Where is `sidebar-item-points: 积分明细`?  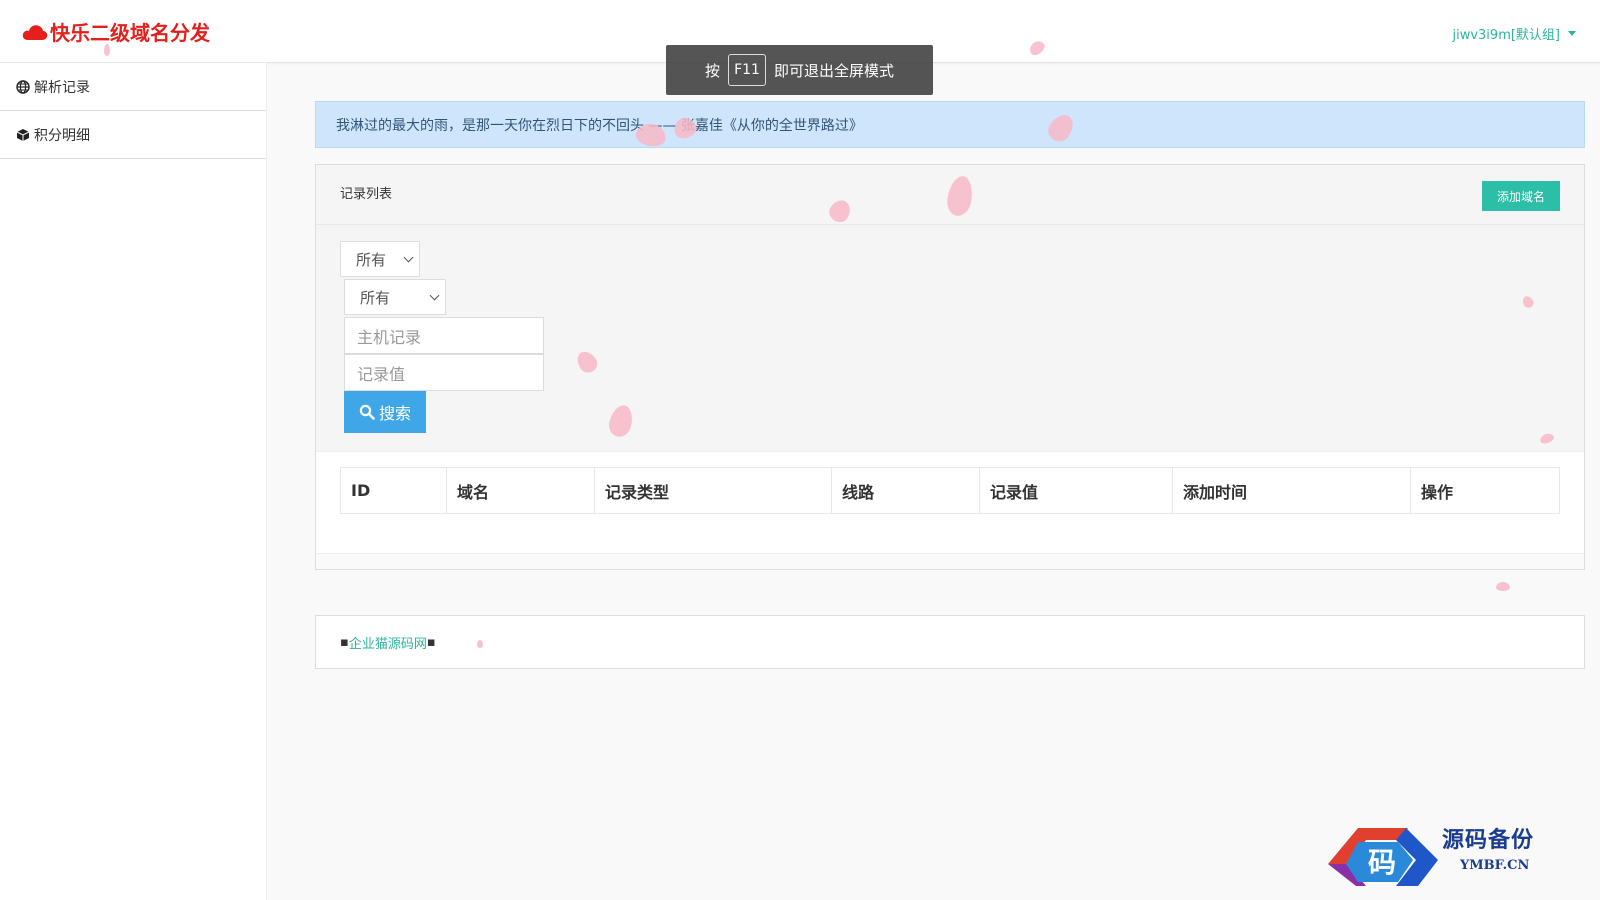
sidebar-item-points: 积分明细 is located at coordinates (133, 135).